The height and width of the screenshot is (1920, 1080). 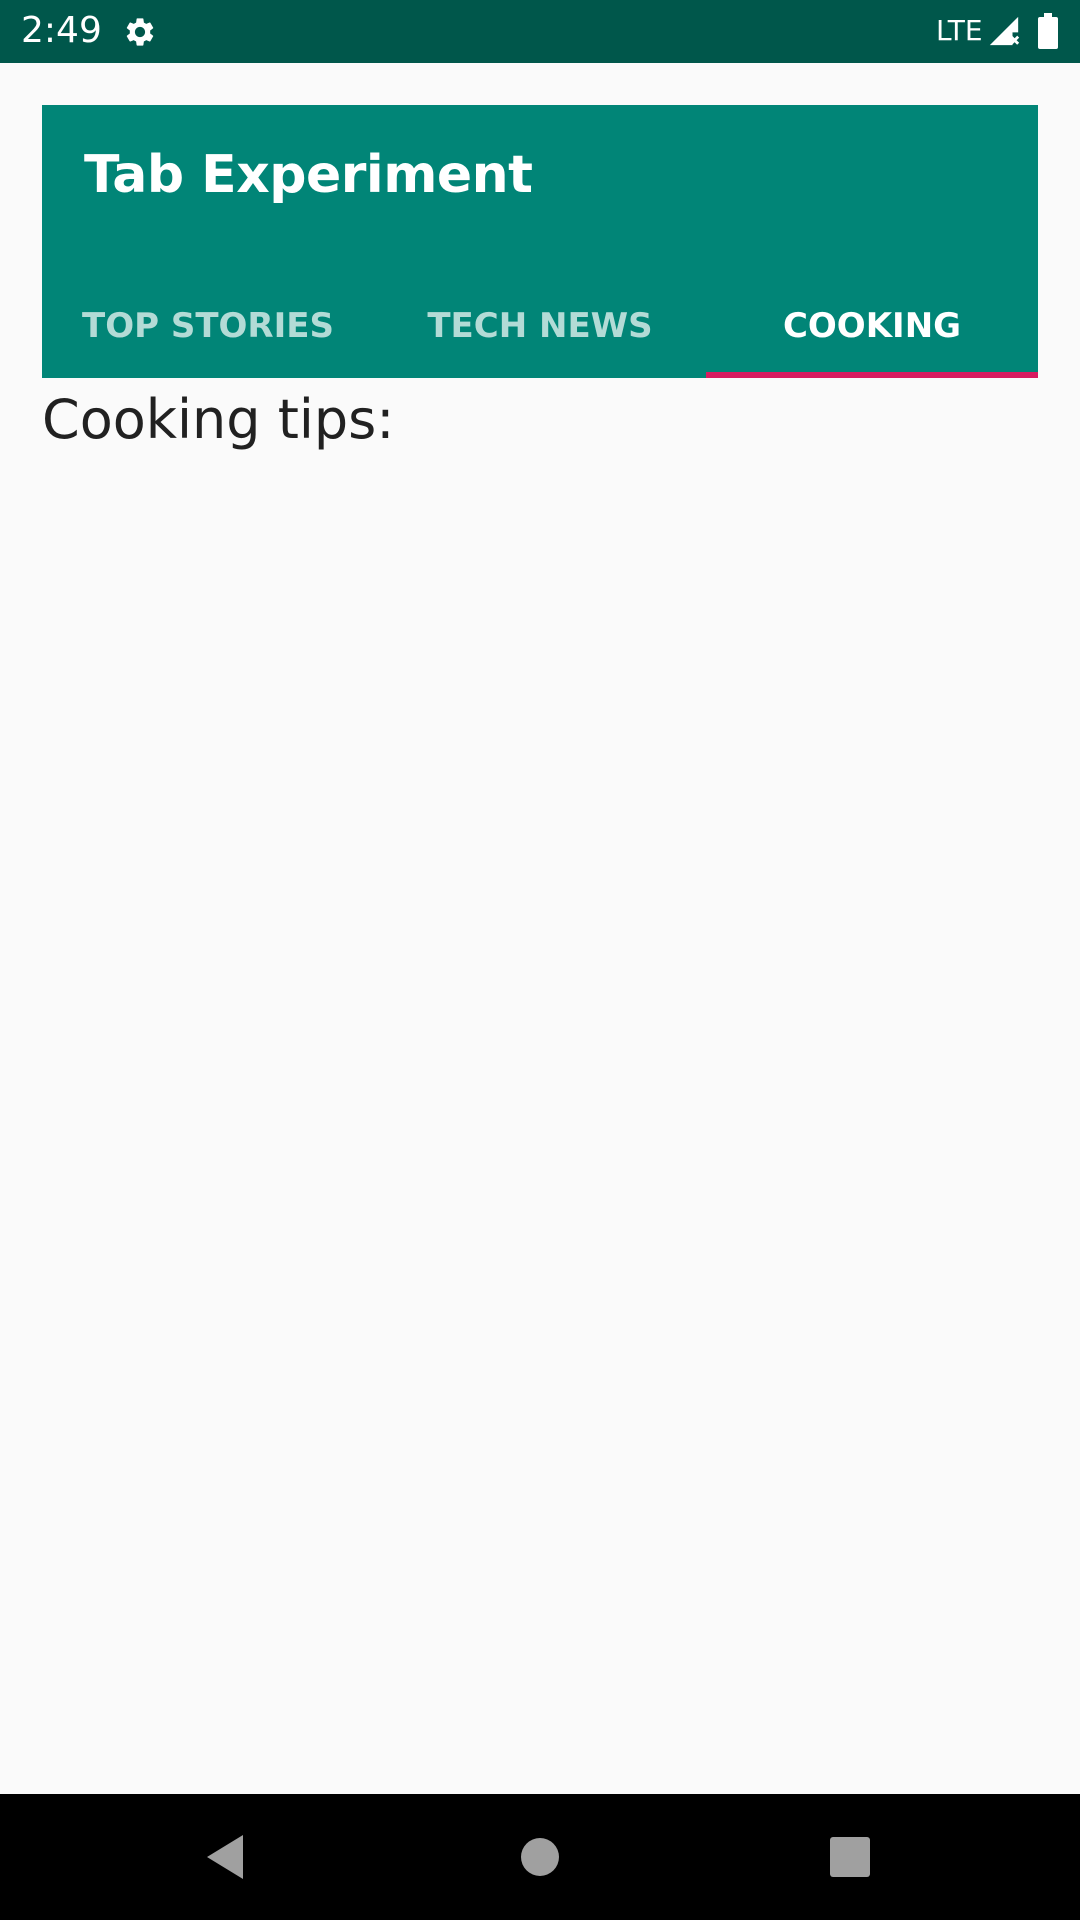 What do you see at coordinates (959, 30) in the screenshot?
I see `network-type-label: LTE` at bounding box center [959, 30].